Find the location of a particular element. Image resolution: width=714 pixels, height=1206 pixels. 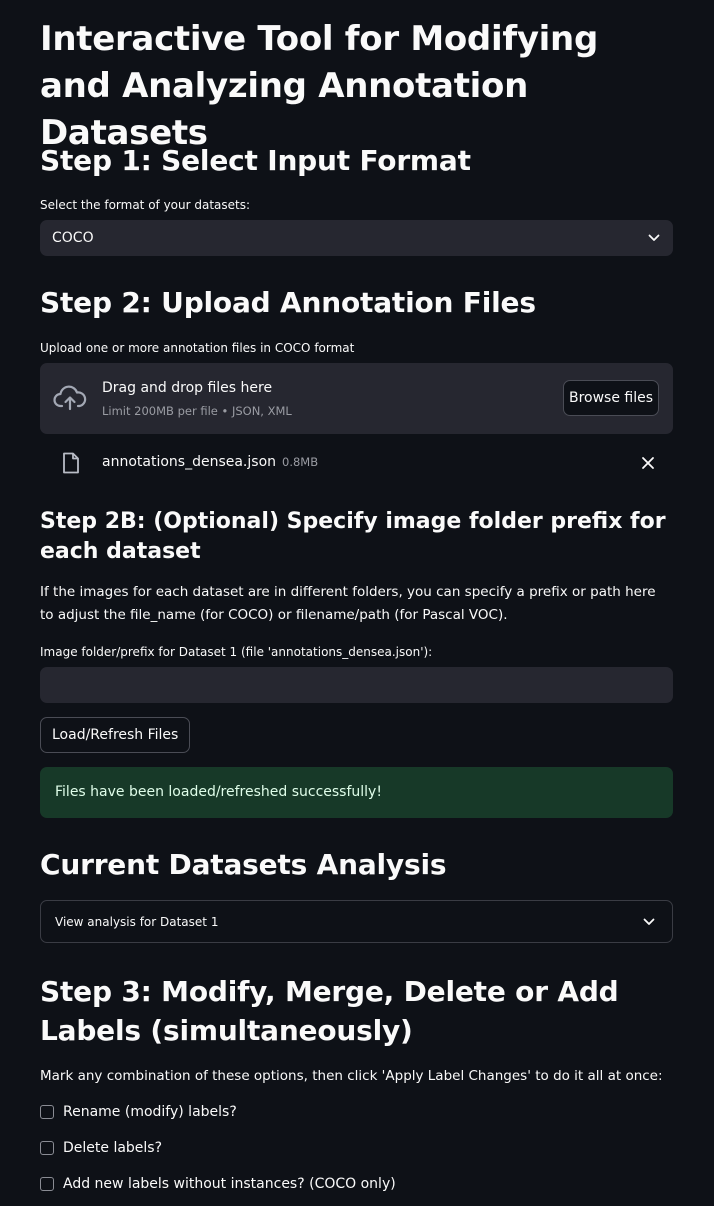

step1-heading: Step 1: Select Input Format is located at coordinates (255, 160).